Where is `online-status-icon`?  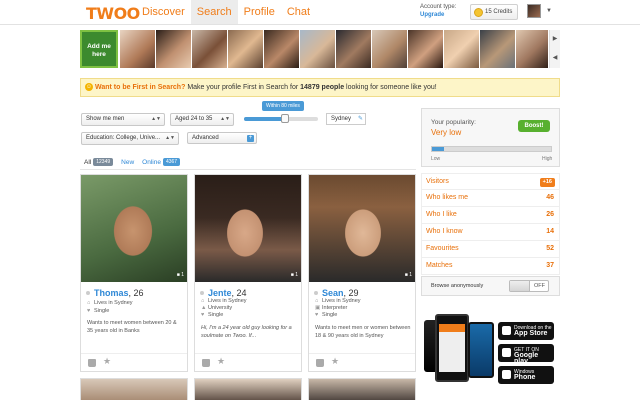
online-status-icon is located at coordinates (316, 293).